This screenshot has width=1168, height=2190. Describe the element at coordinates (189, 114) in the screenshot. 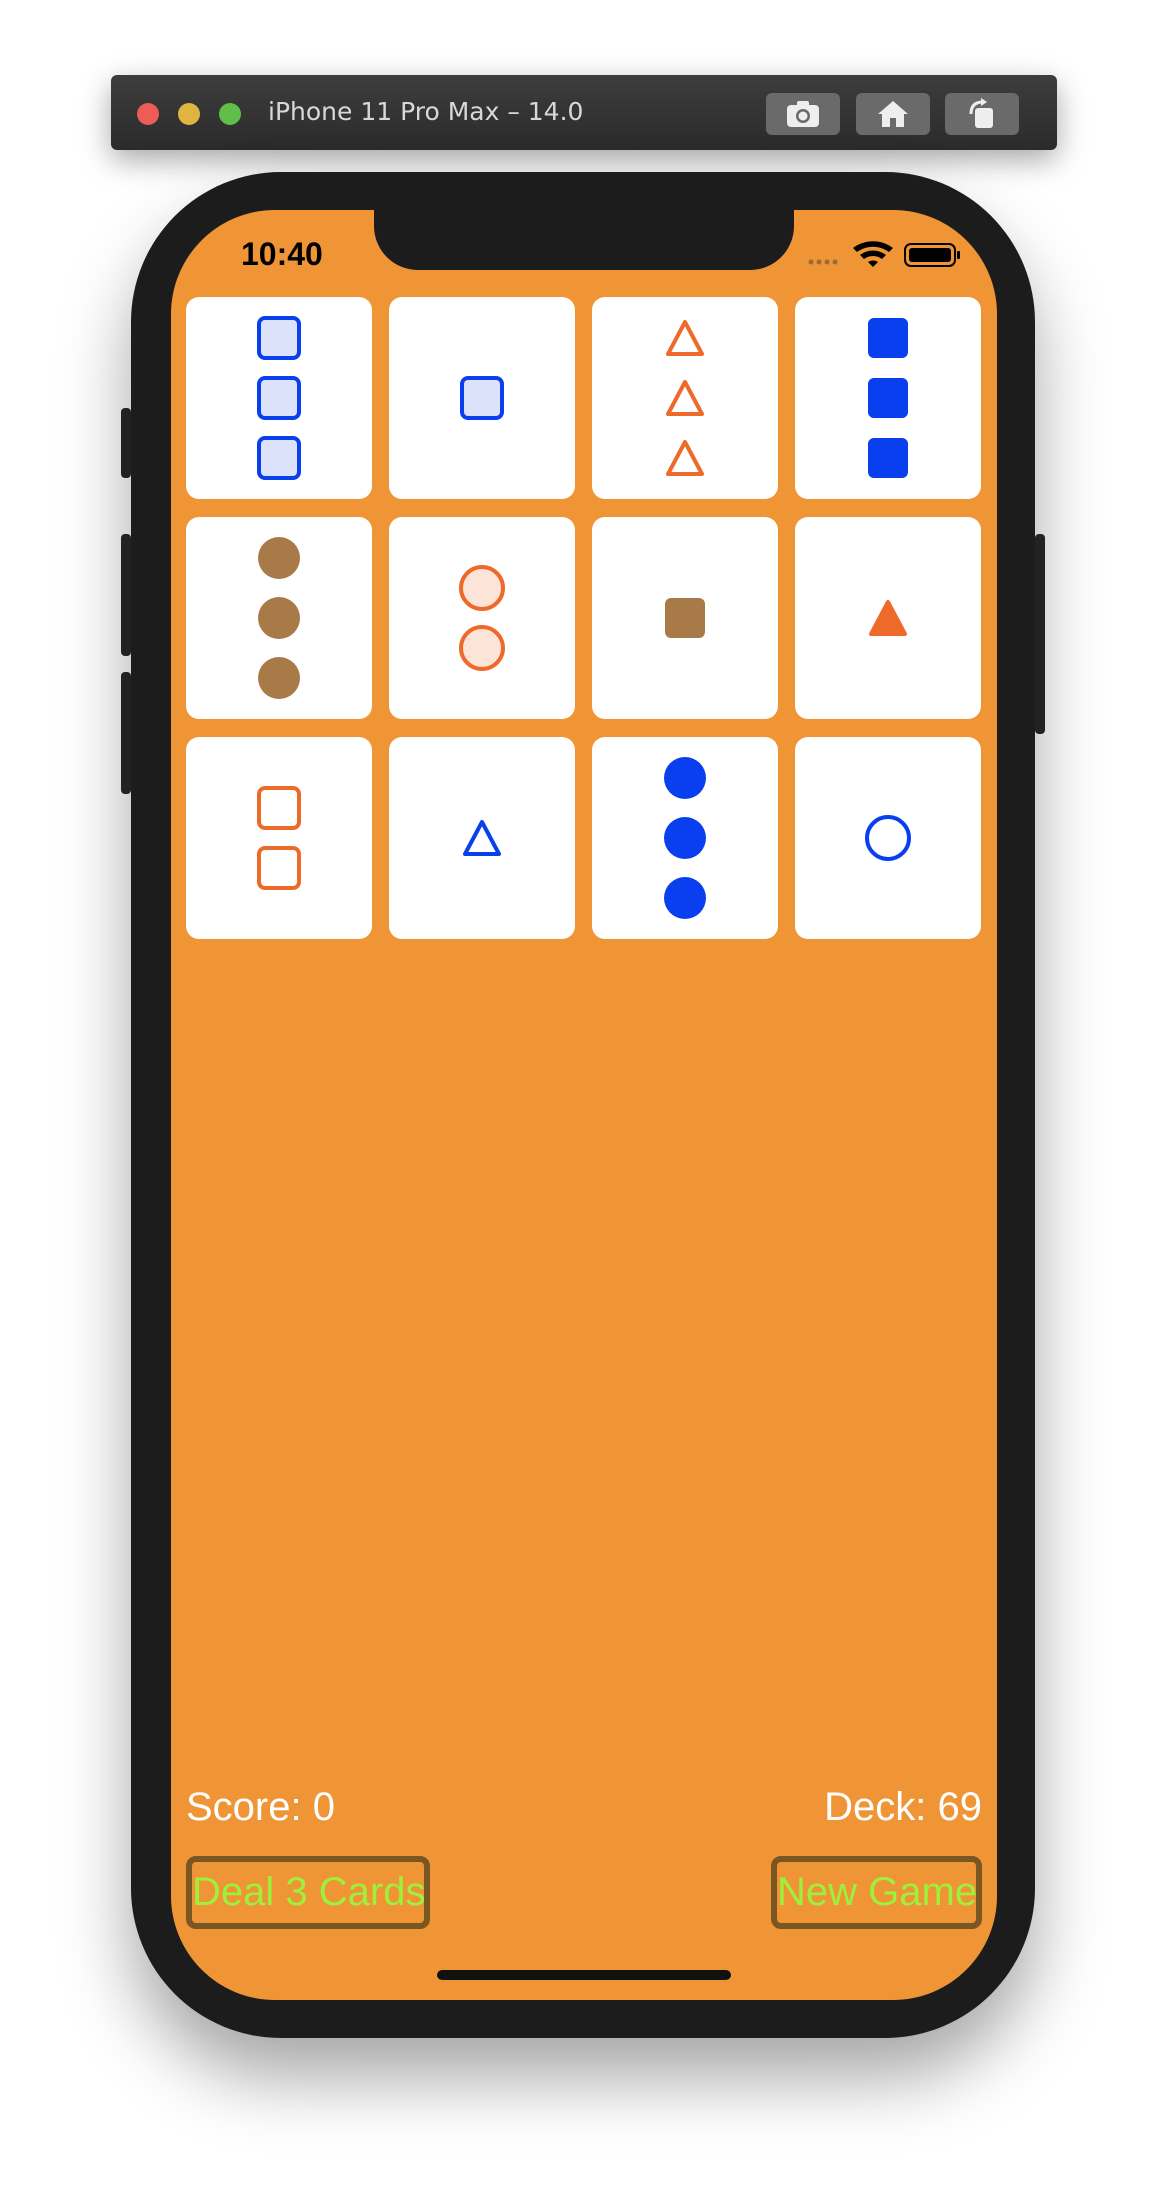

I see `minimize-window-button` at that location.